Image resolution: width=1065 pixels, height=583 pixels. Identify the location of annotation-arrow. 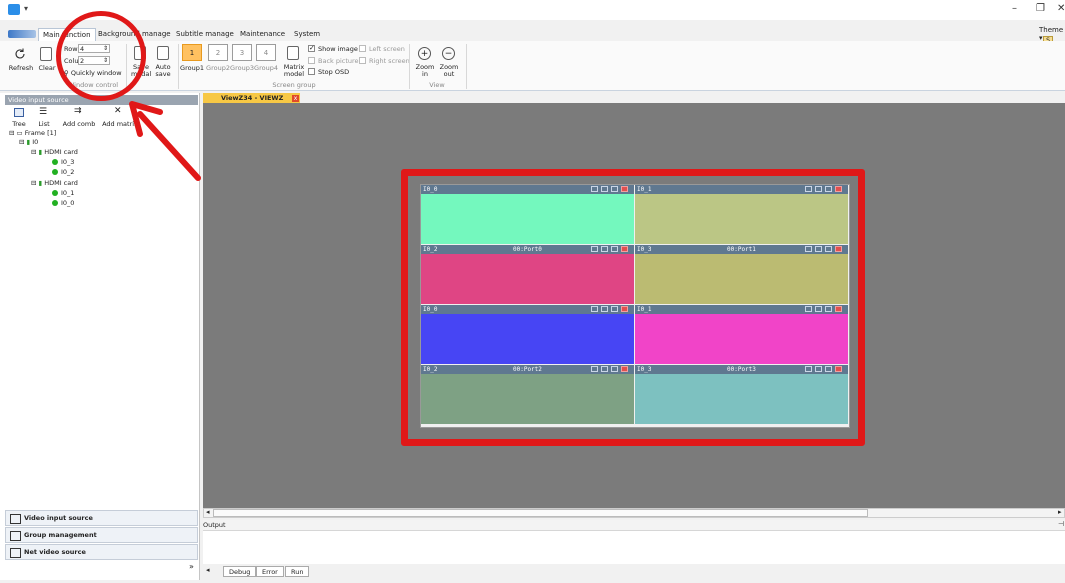
(165, 141).